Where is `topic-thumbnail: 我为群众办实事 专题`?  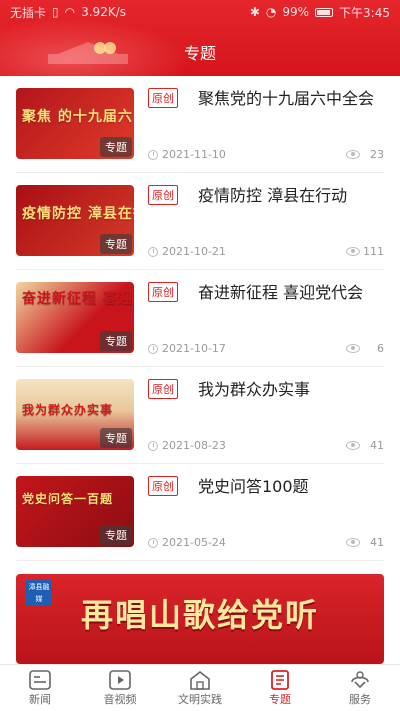 topic-thumbnail: 我为群众办实事 专题 is located at coordinates (75, 414).